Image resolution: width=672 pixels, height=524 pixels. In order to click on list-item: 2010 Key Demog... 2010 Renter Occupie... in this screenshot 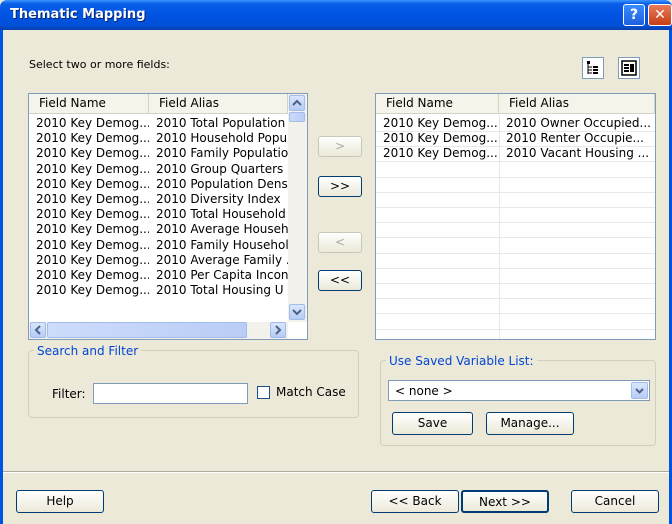, I will do `click(515, 138)`.